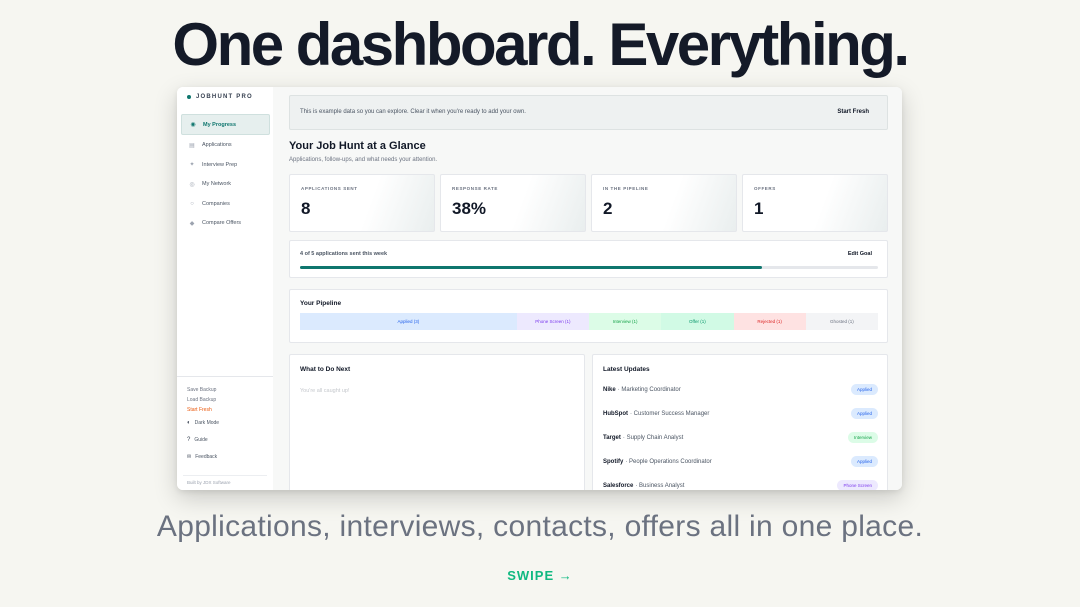 The height and width of the screenshot is (607, 1080). I want to click on guide-label: Guide, so click(201, 440).